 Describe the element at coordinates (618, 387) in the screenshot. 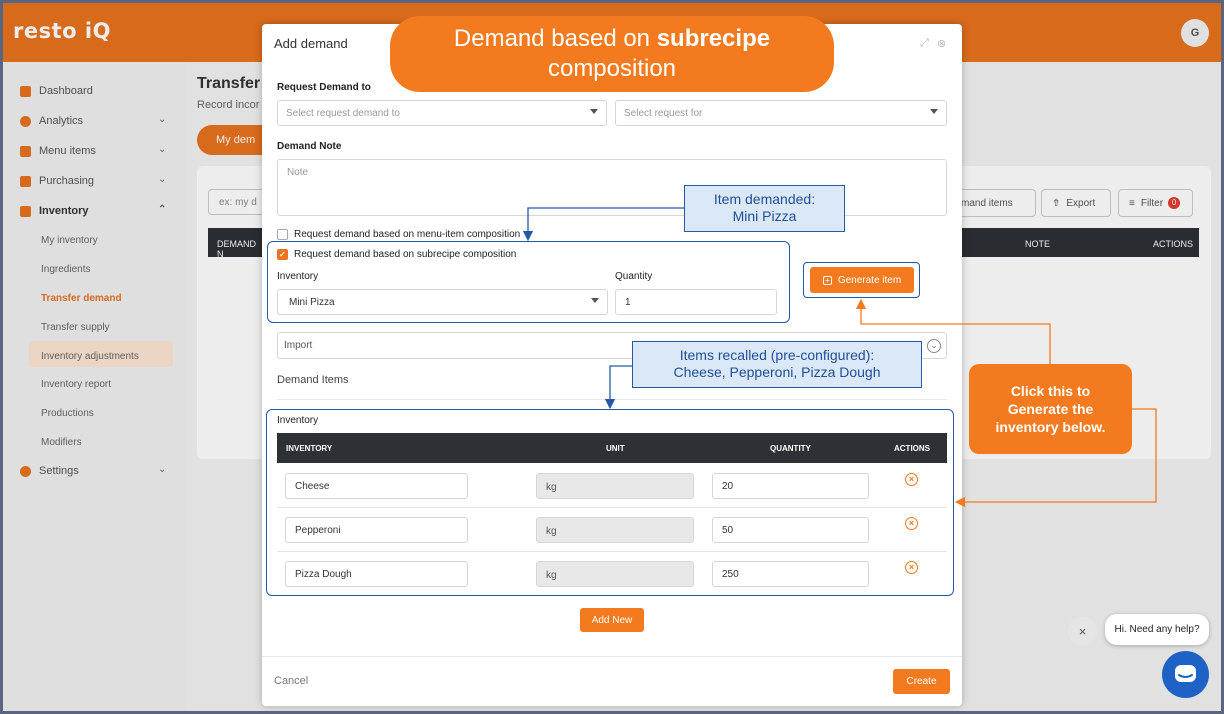

I see `arrow-items-recalled` at that location.